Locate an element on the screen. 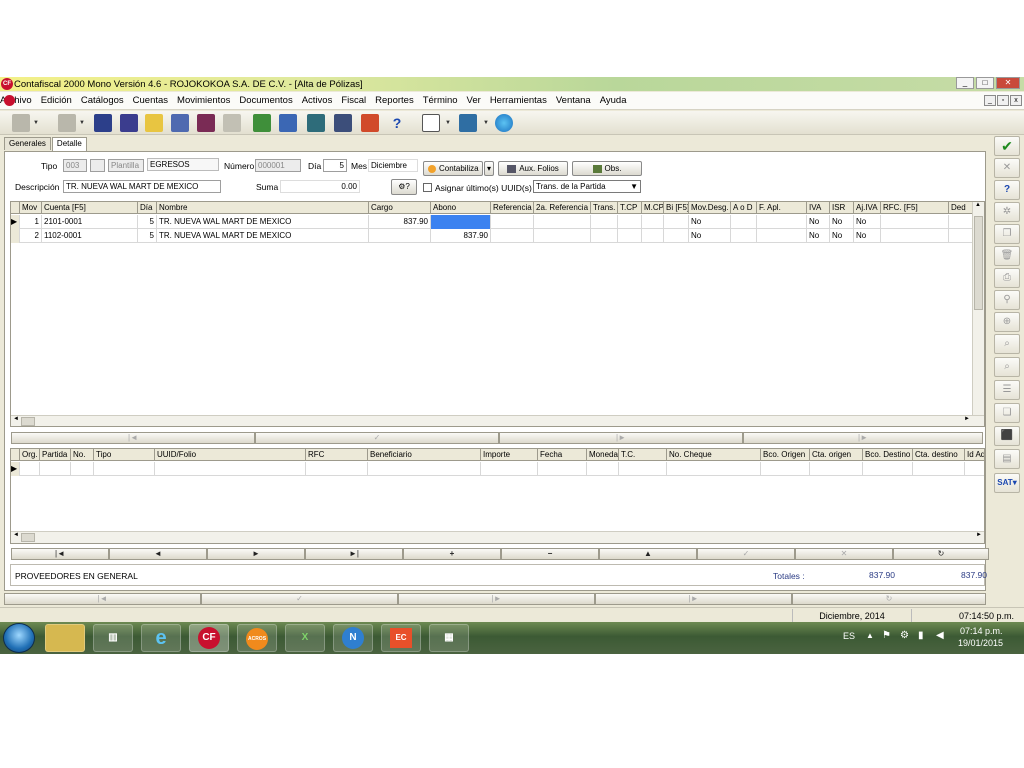  cell-abono: 837.90 is located at coordinates (461, 236).